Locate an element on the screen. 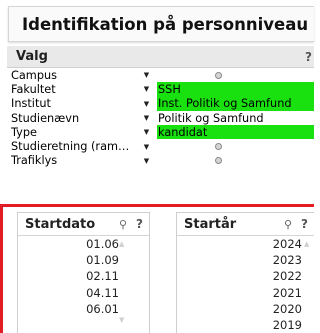  filter-label: Studienævn is located at coordinates (45, 118).